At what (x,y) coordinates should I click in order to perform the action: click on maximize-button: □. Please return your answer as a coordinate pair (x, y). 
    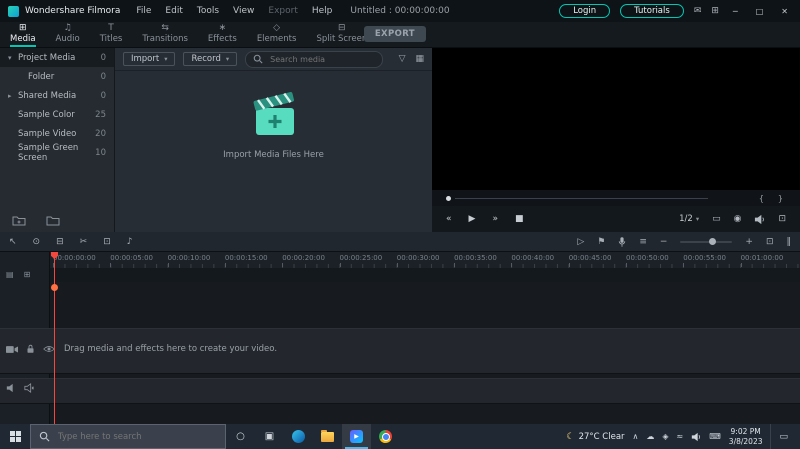
    Looking at the image, I should click on (760, 11).